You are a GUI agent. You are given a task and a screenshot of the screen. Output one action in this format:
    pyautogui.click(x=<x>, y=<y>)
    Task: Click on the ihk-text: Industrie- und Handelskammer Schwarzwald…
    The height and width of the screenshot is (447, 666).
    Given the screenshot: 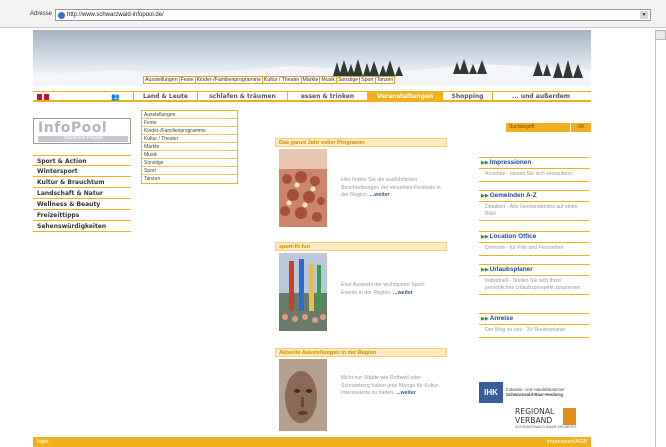 What is the action you would take?
    pyautogui.click(x=548, y=392)
    